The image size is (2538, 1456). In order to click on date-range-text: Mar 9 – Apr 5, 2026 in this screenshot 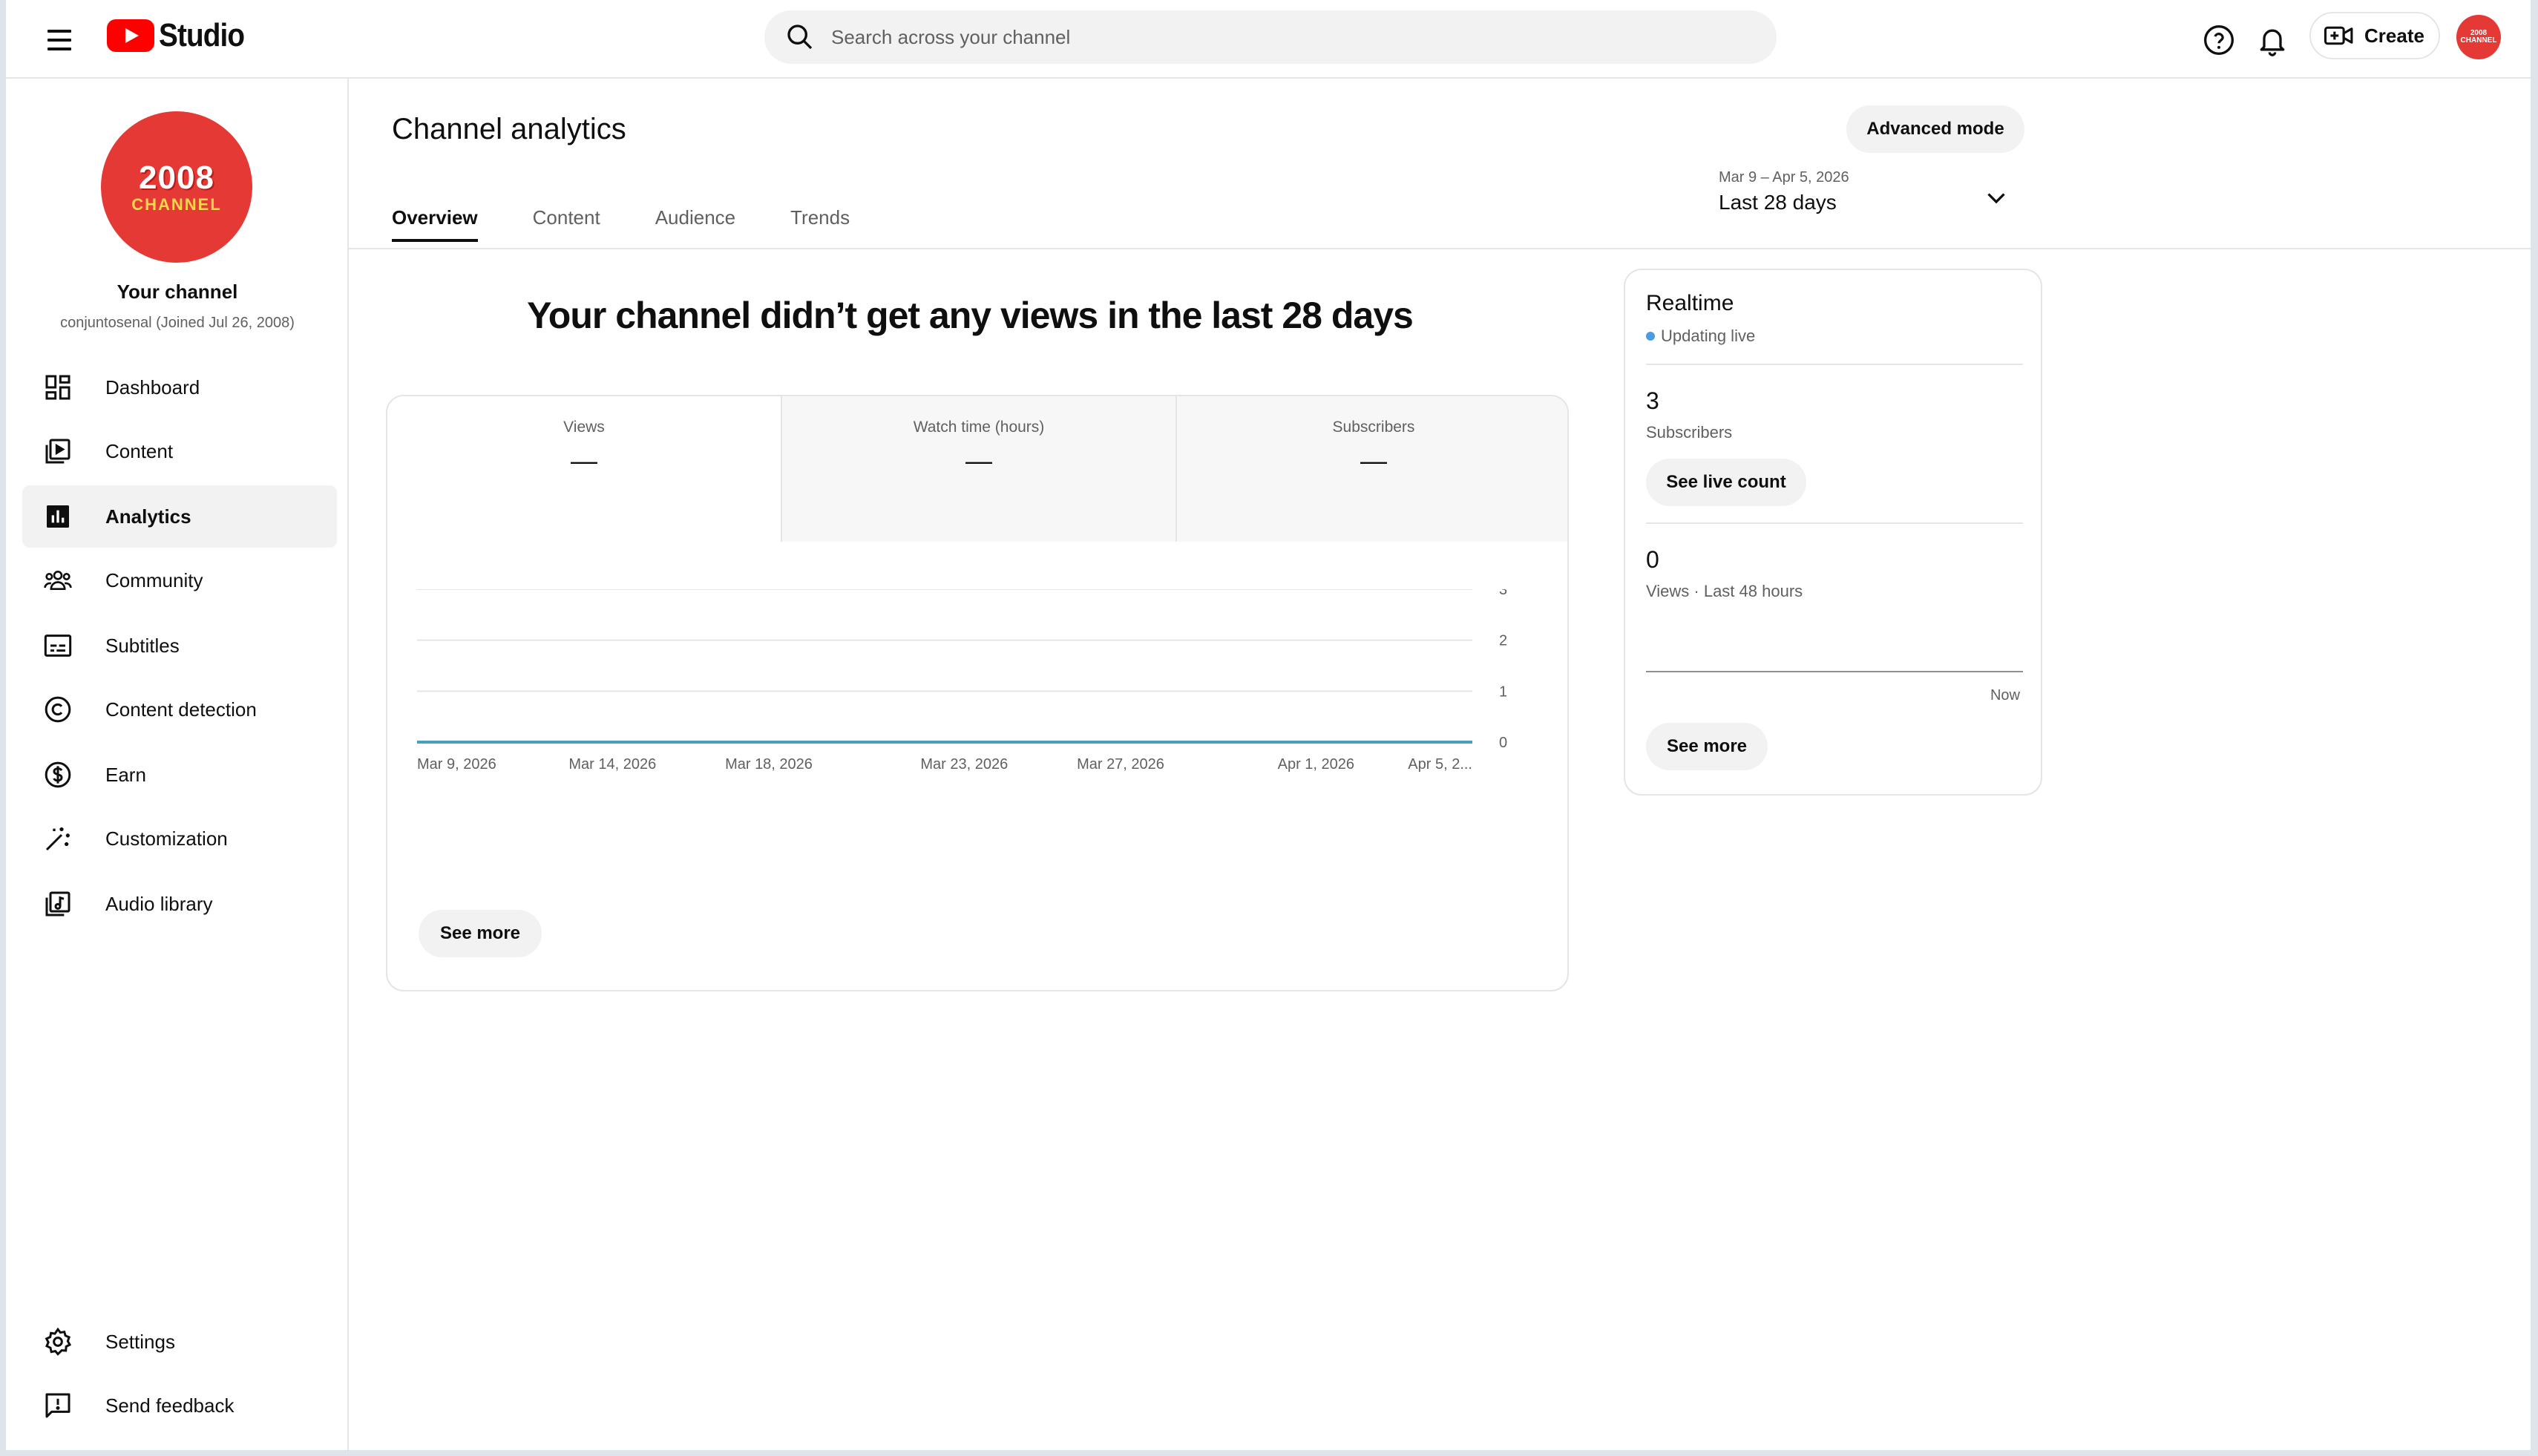, I will do `click(1784, 178)`.